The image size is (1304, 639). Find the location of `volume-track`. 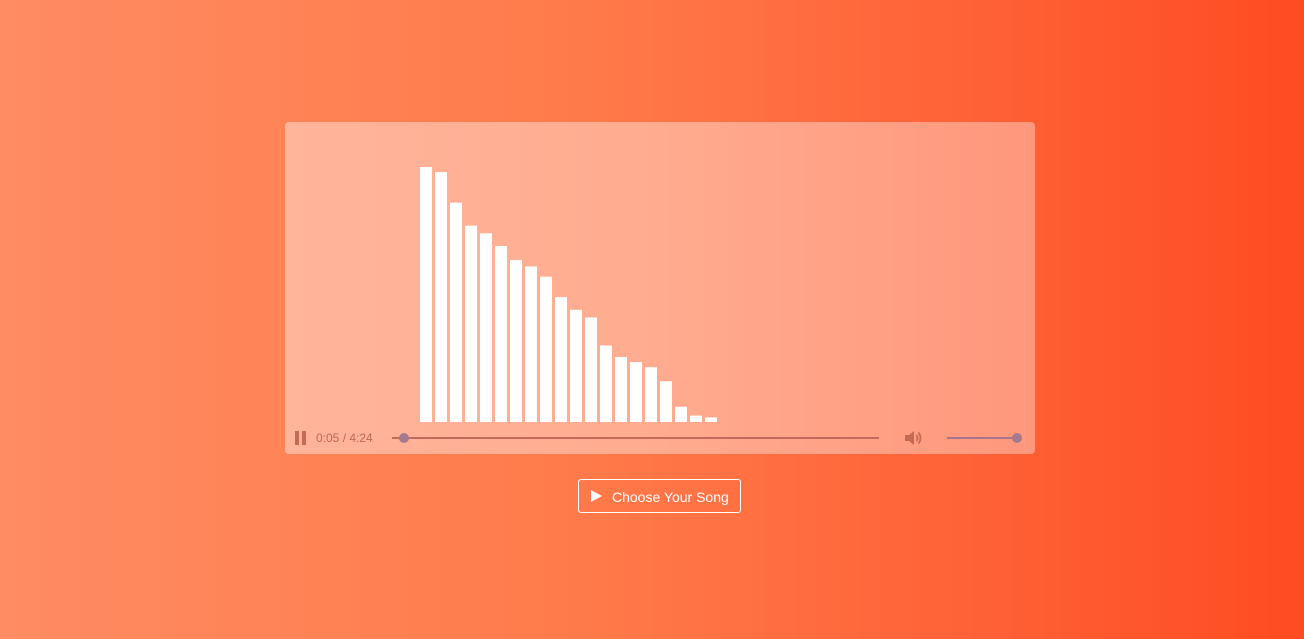

volume-track is located at coordinates (982, 438).